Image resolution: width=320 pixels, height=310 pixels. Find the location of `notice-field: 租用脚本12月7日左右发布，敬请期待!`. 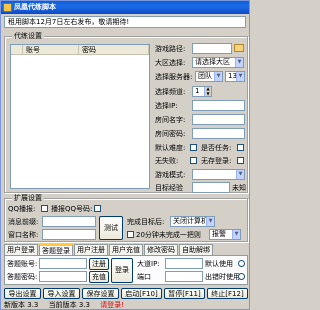

notice-field: 租用脚本12月7日左右发布，敬请期待! is located at coordinates (125, 22).